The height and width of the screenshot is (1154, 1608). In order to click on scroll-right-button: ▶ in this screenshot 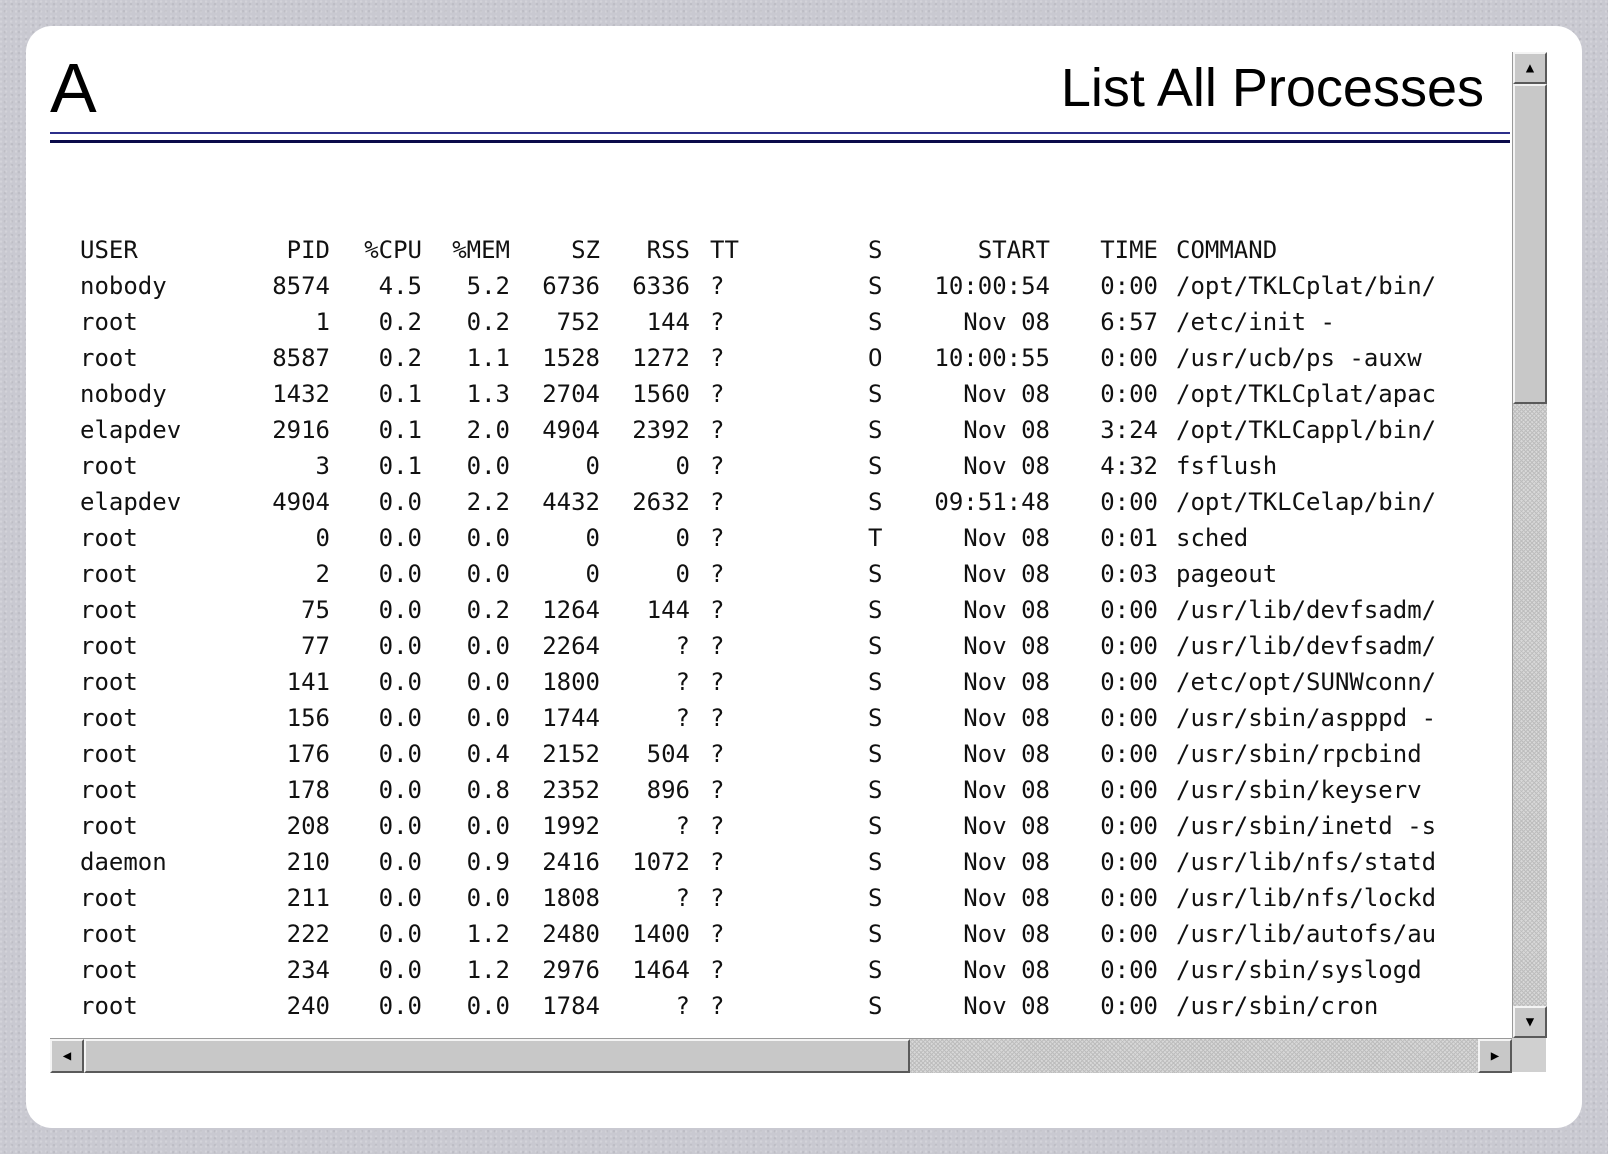, I will do `click(1495, 1056)`.